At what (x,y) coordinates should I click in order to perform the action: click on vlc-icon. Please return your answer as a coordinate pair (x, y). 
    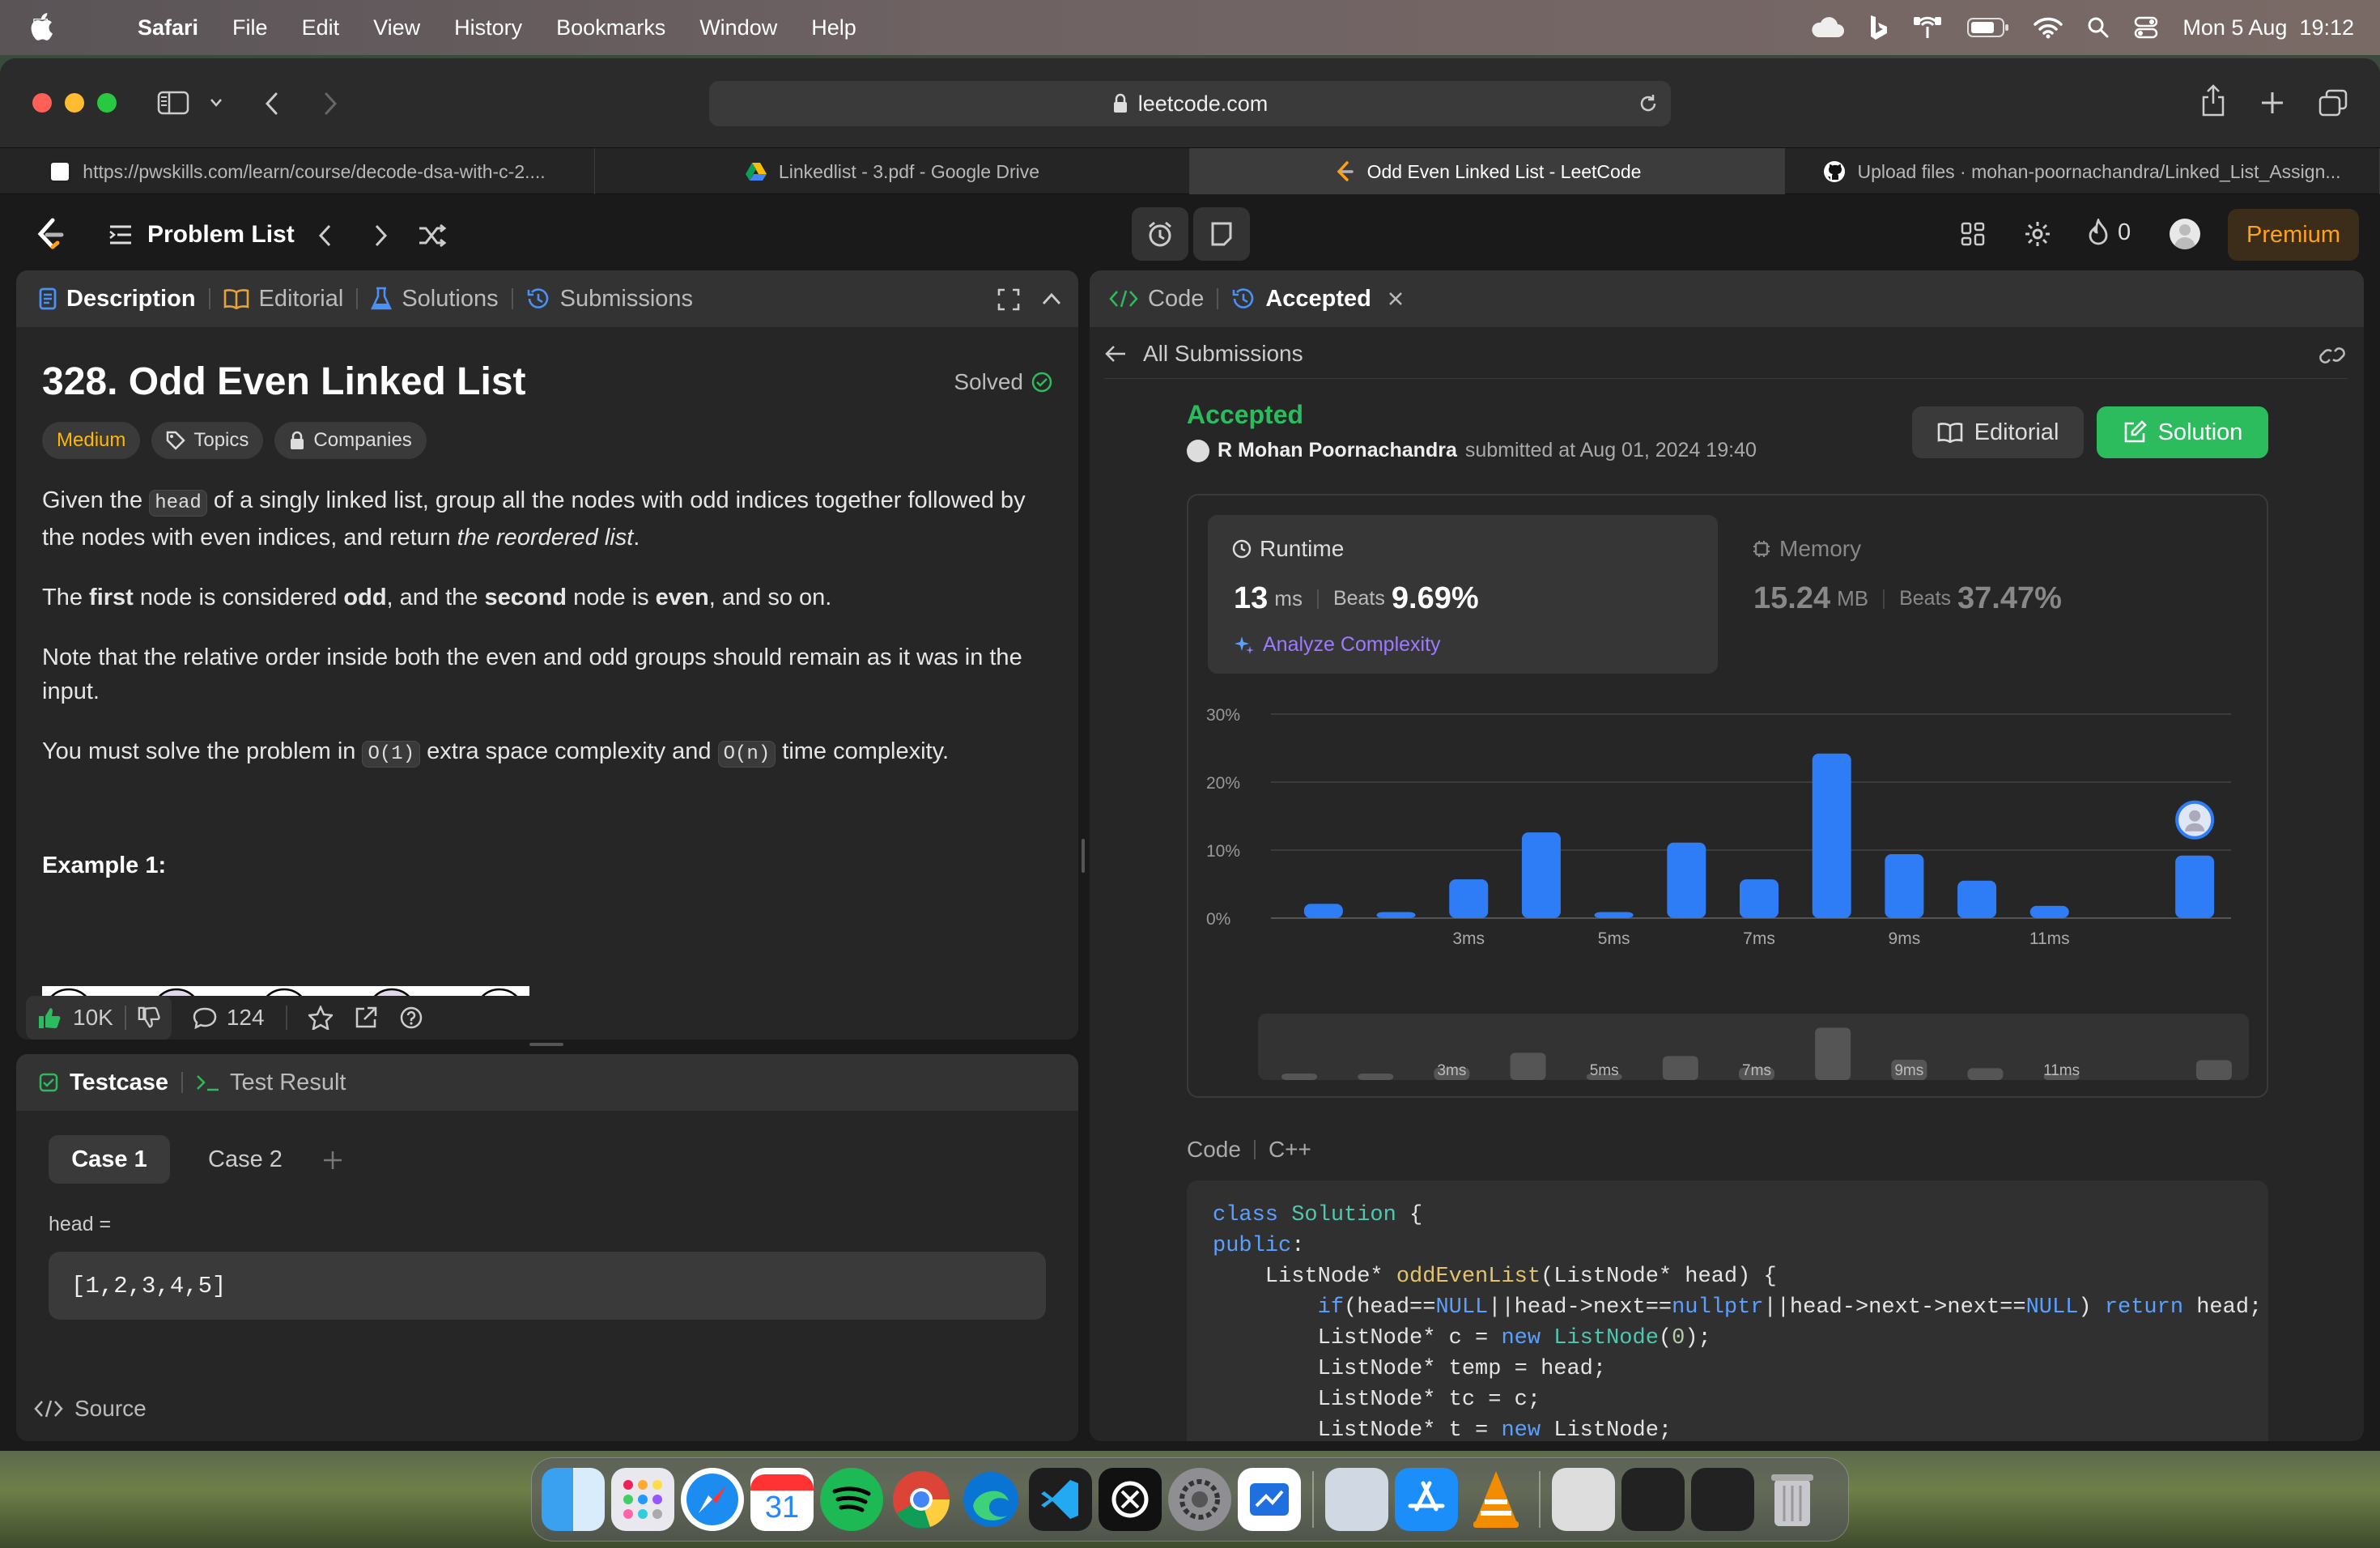
    Looking at the image, I should click on (1496, 1499).